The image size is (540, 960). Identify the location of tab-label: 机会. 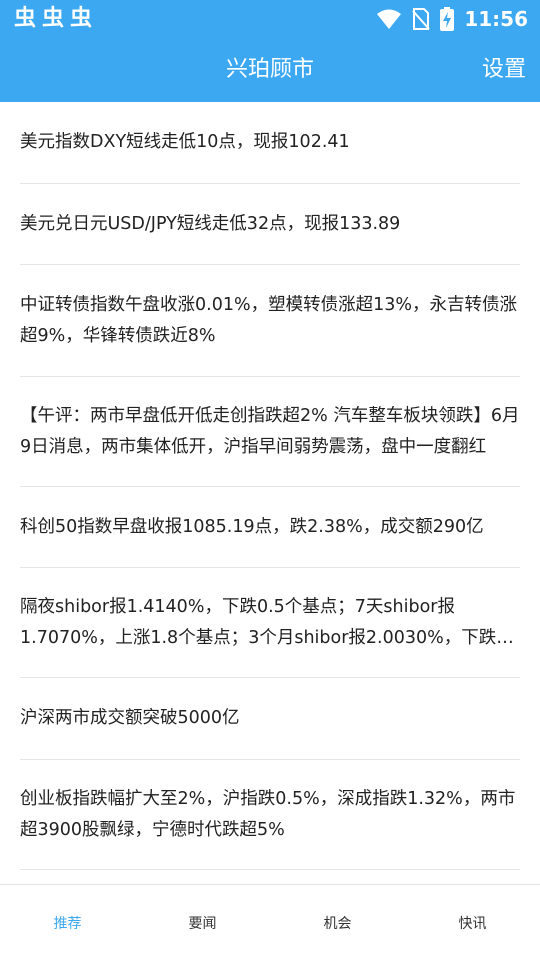
(337, 923).